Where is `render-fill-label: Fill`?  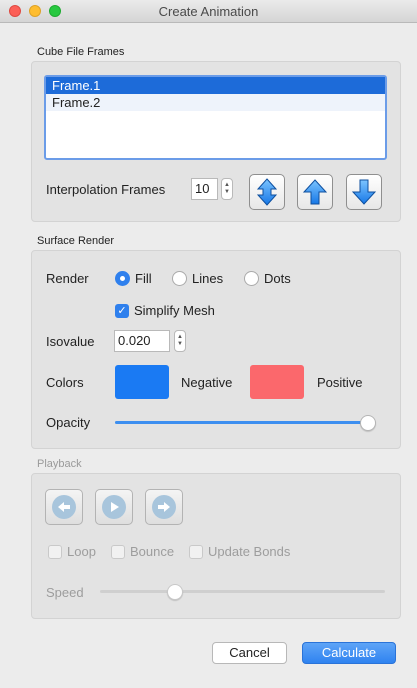
render-fill-label: Fill is located at coordinates (143, 278).